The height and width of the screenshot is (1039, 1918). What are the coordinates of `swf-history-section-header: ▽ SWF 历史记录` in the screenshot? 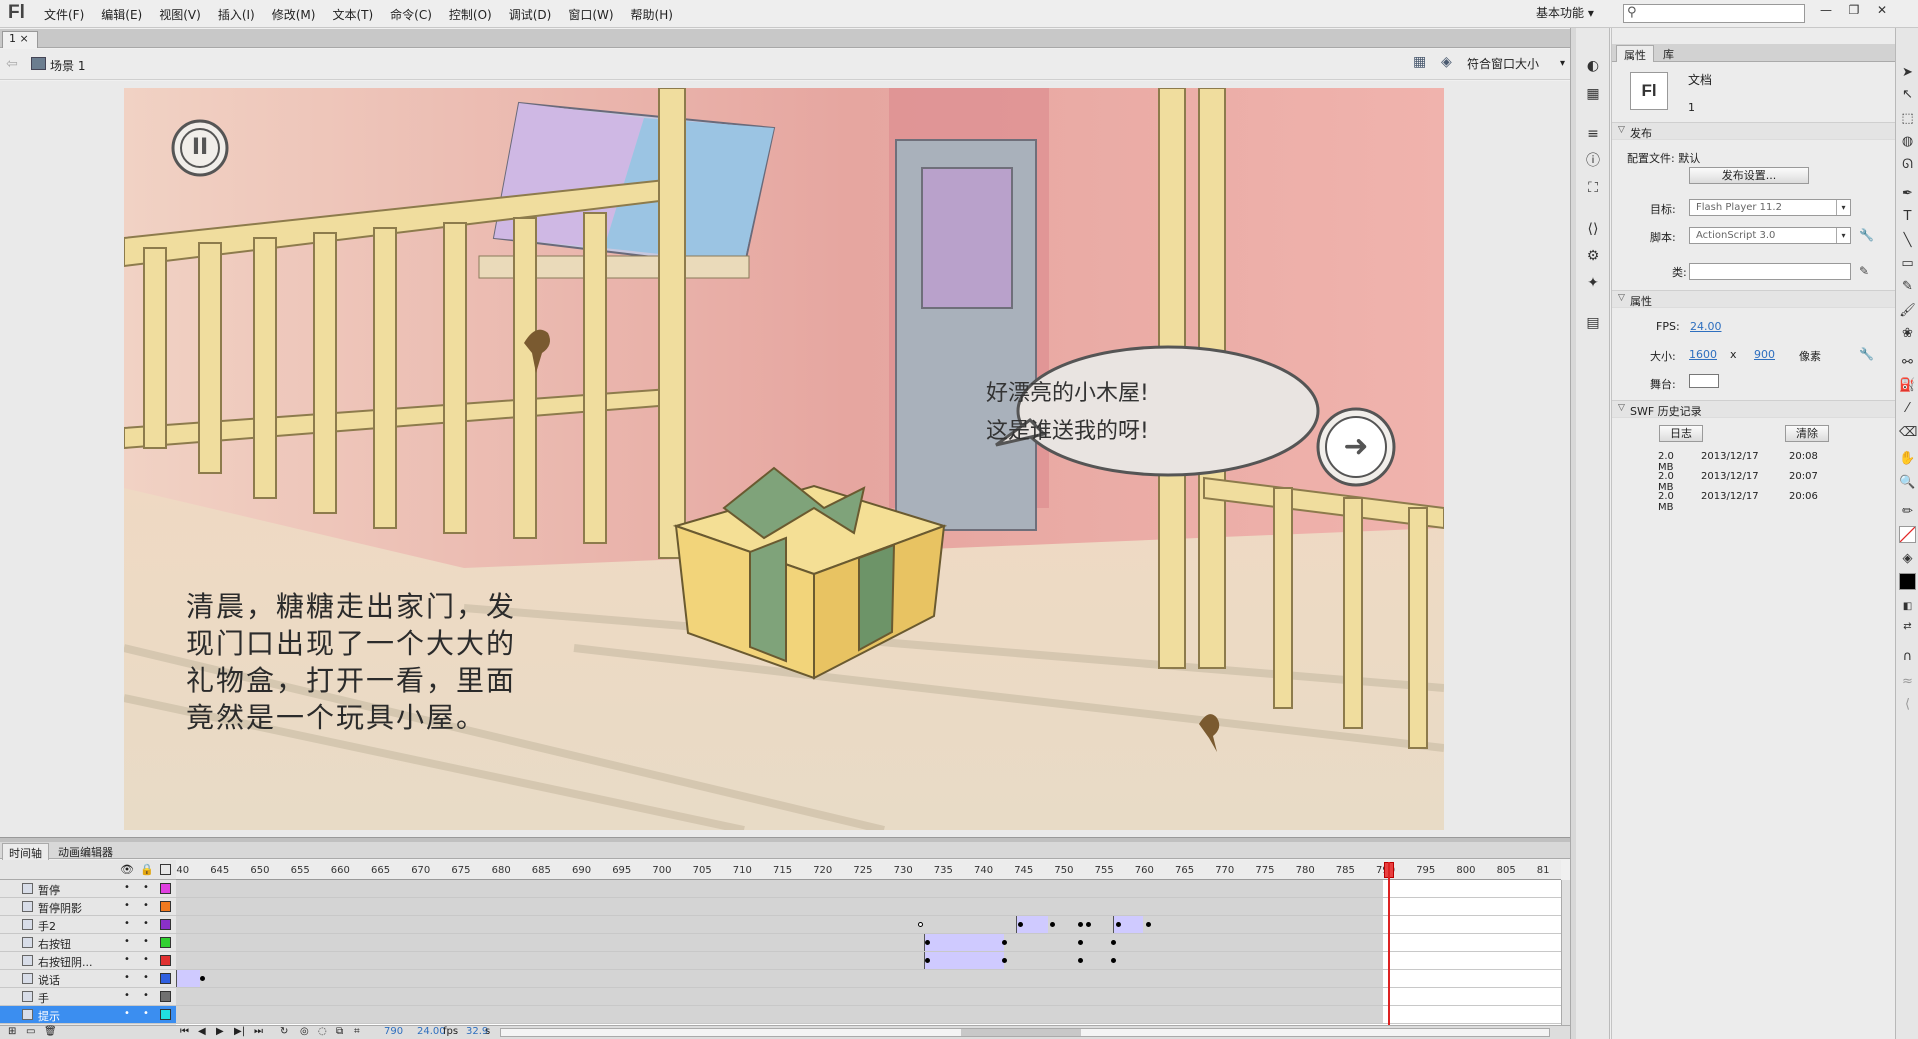 It's located at (1754, 409).